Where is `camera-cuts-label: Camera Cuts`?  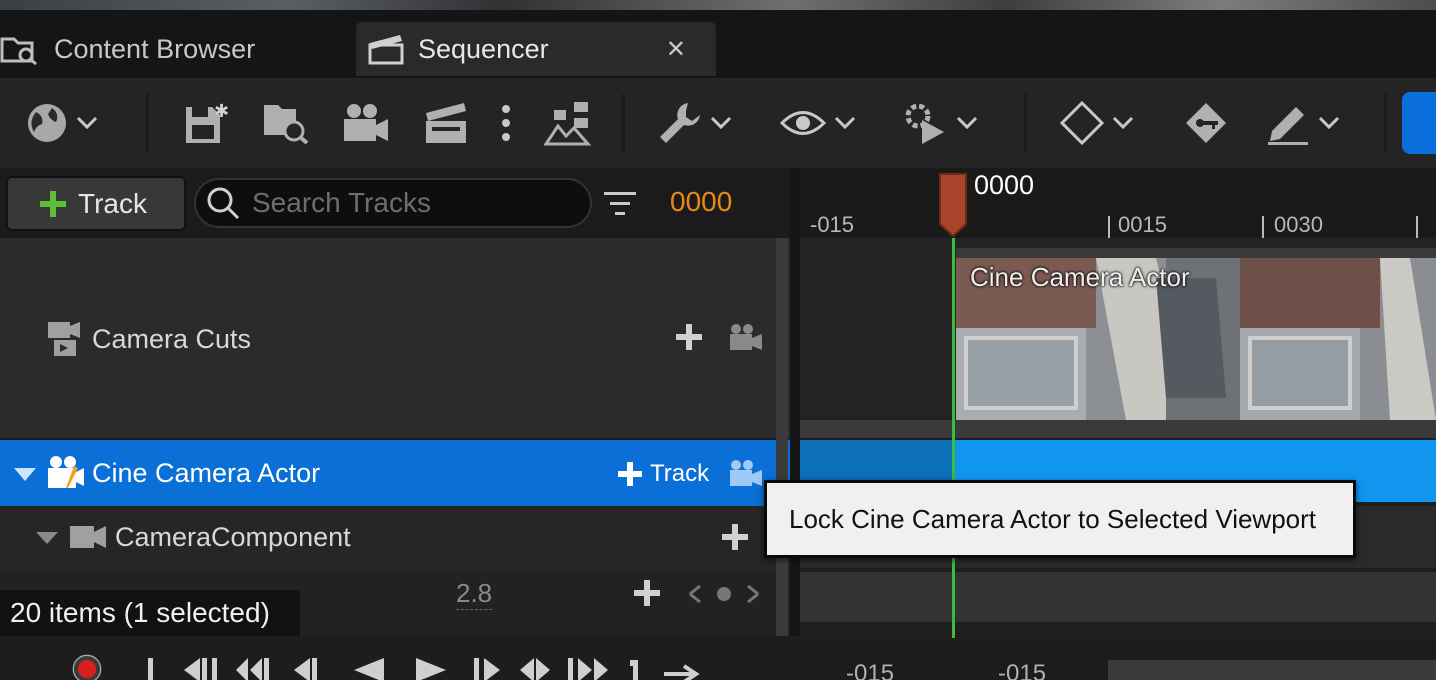 camera-cuts-label: Camera Cuts is located at coordinates (172, 339).